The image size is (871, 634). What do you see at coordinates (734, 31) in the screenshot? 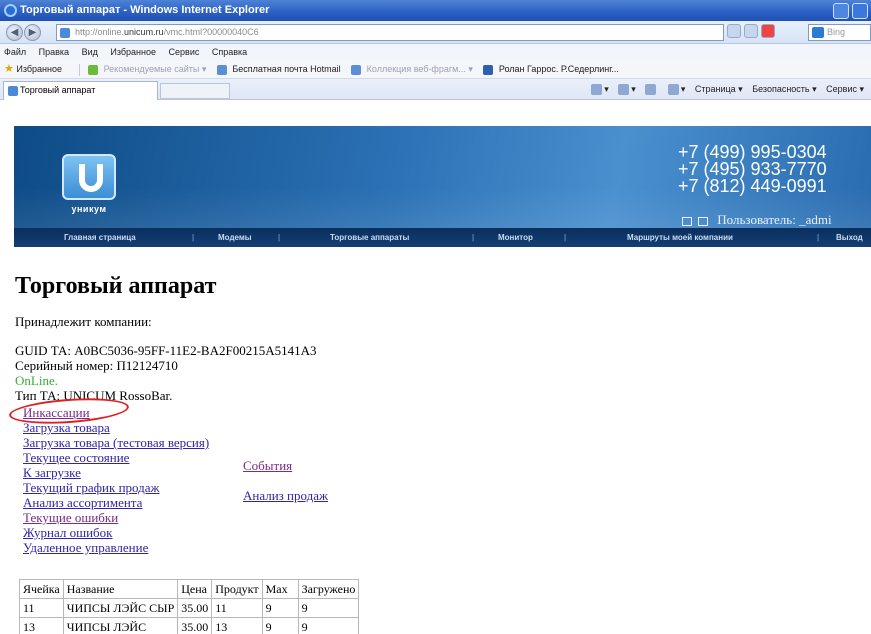
I see `compat-view-icon` at bounding box center [734, 31].